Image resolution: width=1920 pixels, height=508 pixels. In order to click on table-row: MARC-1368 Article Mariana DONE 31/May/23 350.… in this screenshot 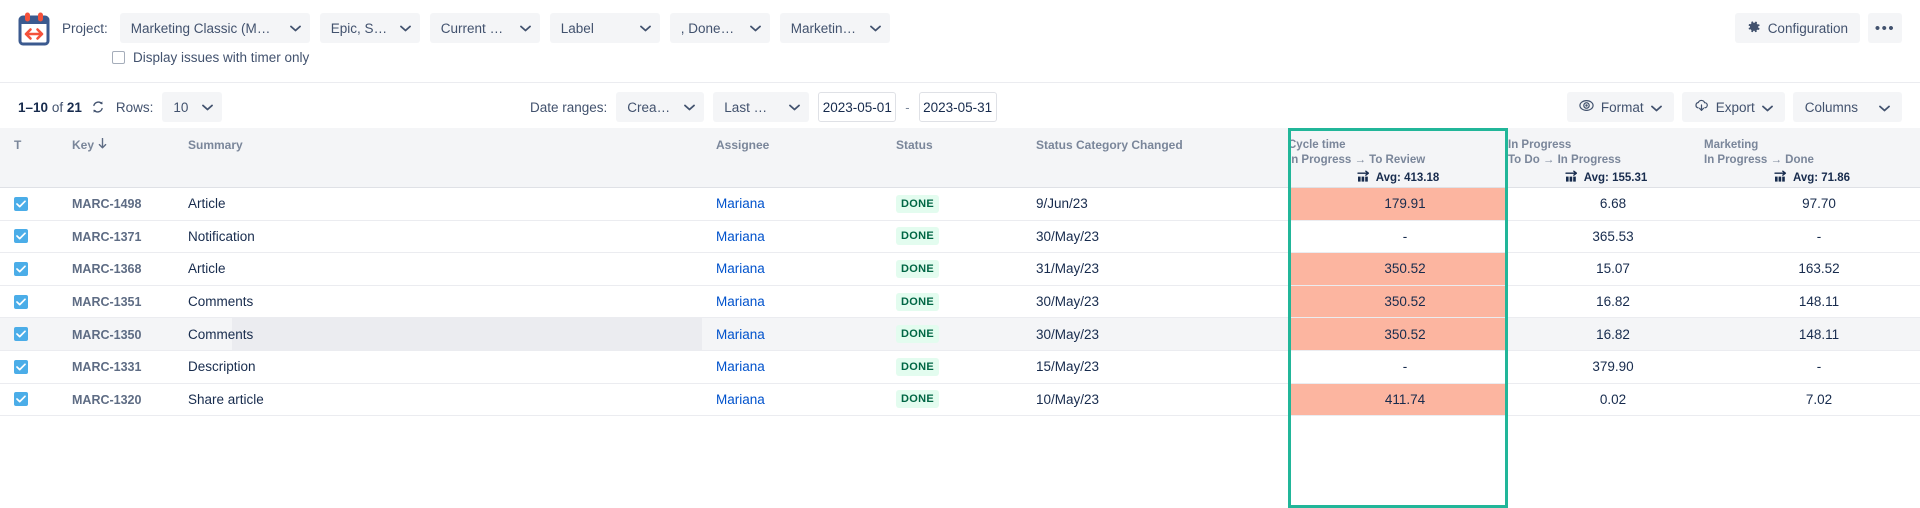, I will do `click(960, 269)`.